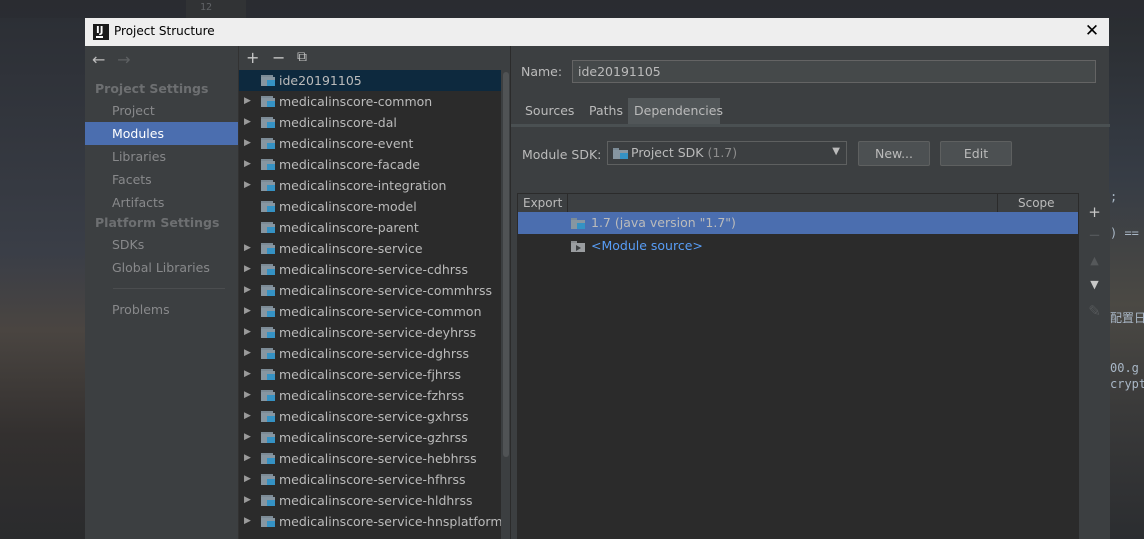 This screenshot has width=1144, height=539. What do you see at coordinates (370, 374) in the screenshot?
I see `tree-row-module: ▶ medicalinscore-service-fjhrss` at bounding box center [370, 374].